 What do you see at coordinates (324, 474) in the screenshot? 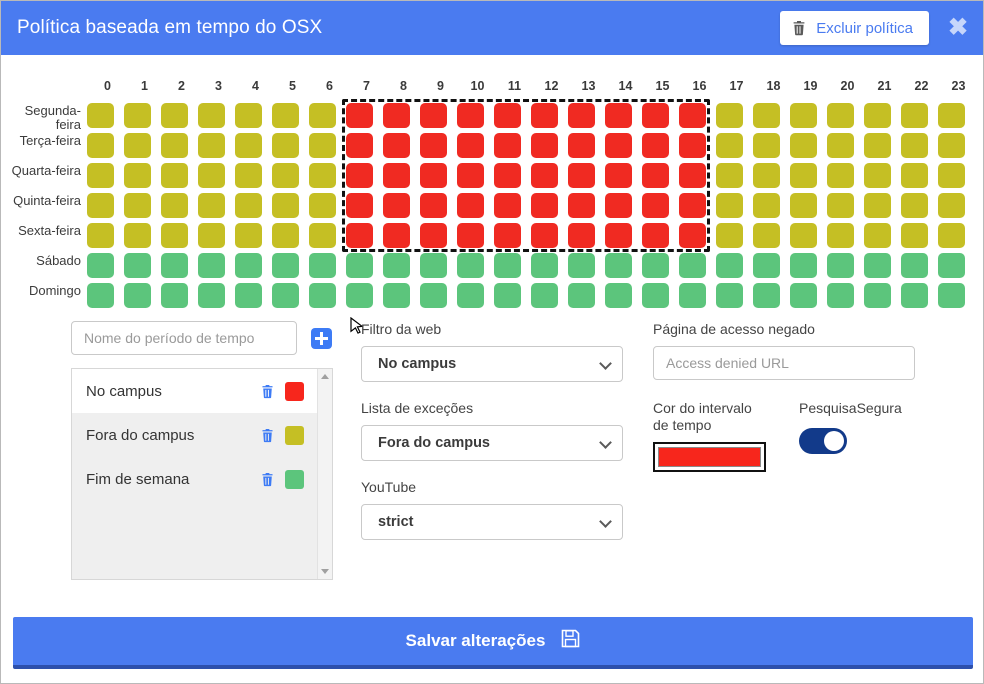
I see `list-scrollbar` at bounding box center [324, 474].